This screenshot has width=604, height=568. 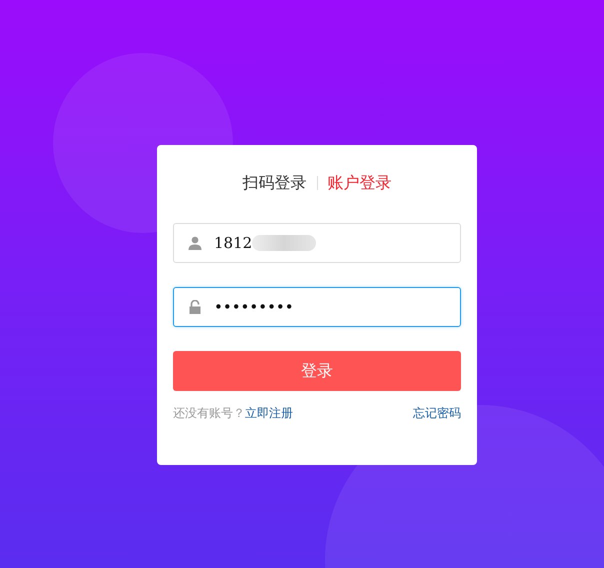 I want to click on login-tab: 账户登录, so click(x=360, y=183).